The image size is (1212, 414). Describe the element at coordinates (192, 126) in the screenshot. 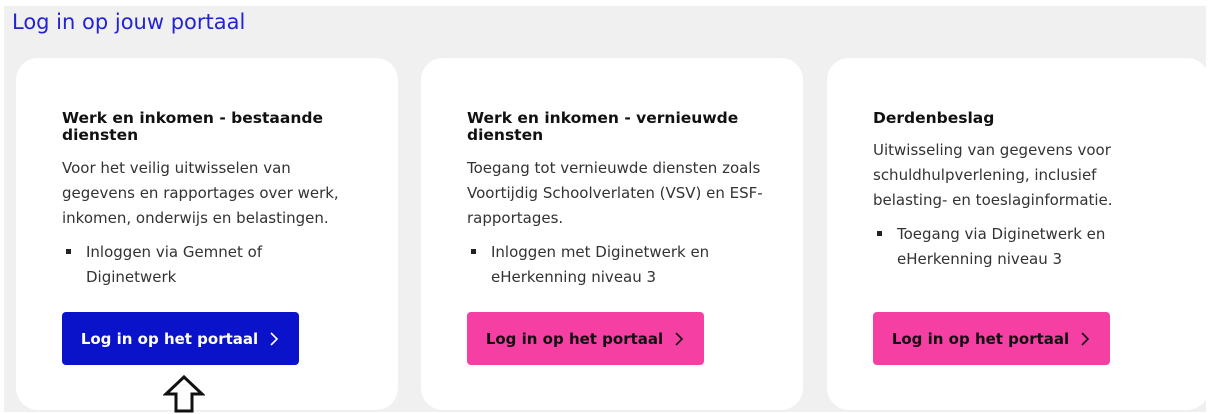

I see `card-title: Werk en inkomen - bestaande diensten` at that location.